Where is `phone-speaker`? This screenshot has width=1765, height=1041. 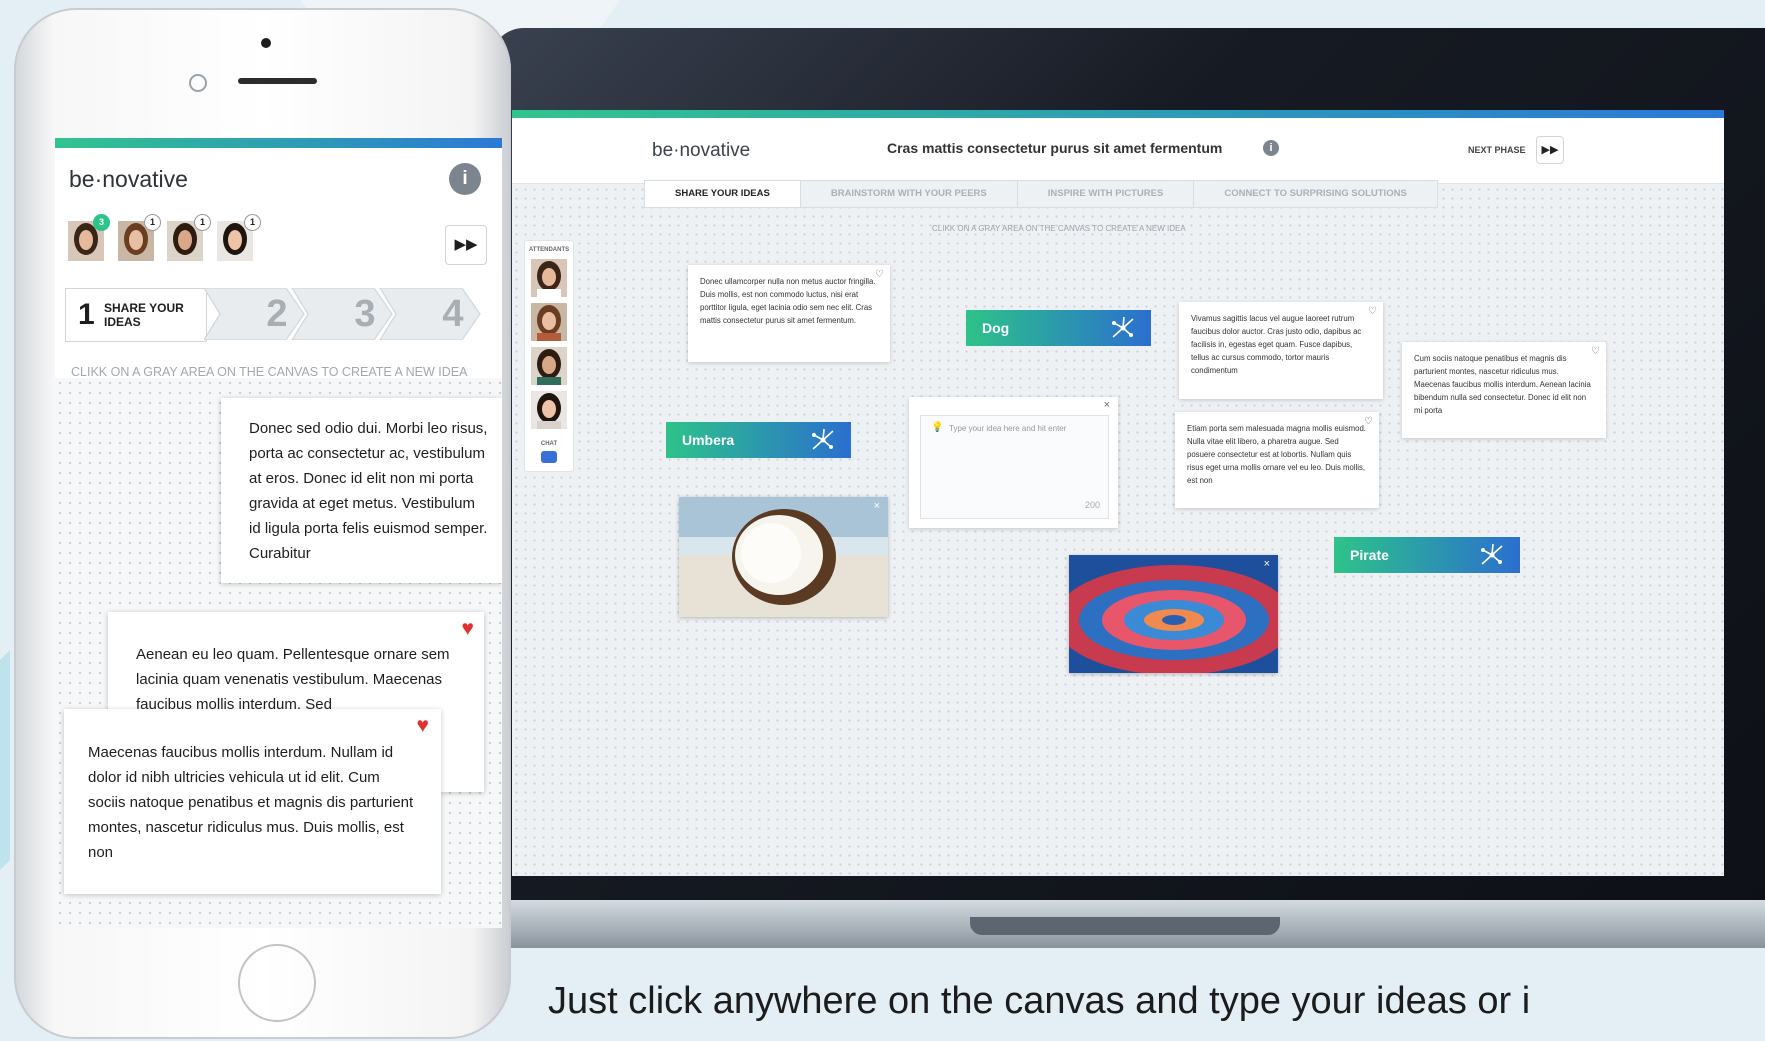
phone-speaker is located at coordinates (277, 81).